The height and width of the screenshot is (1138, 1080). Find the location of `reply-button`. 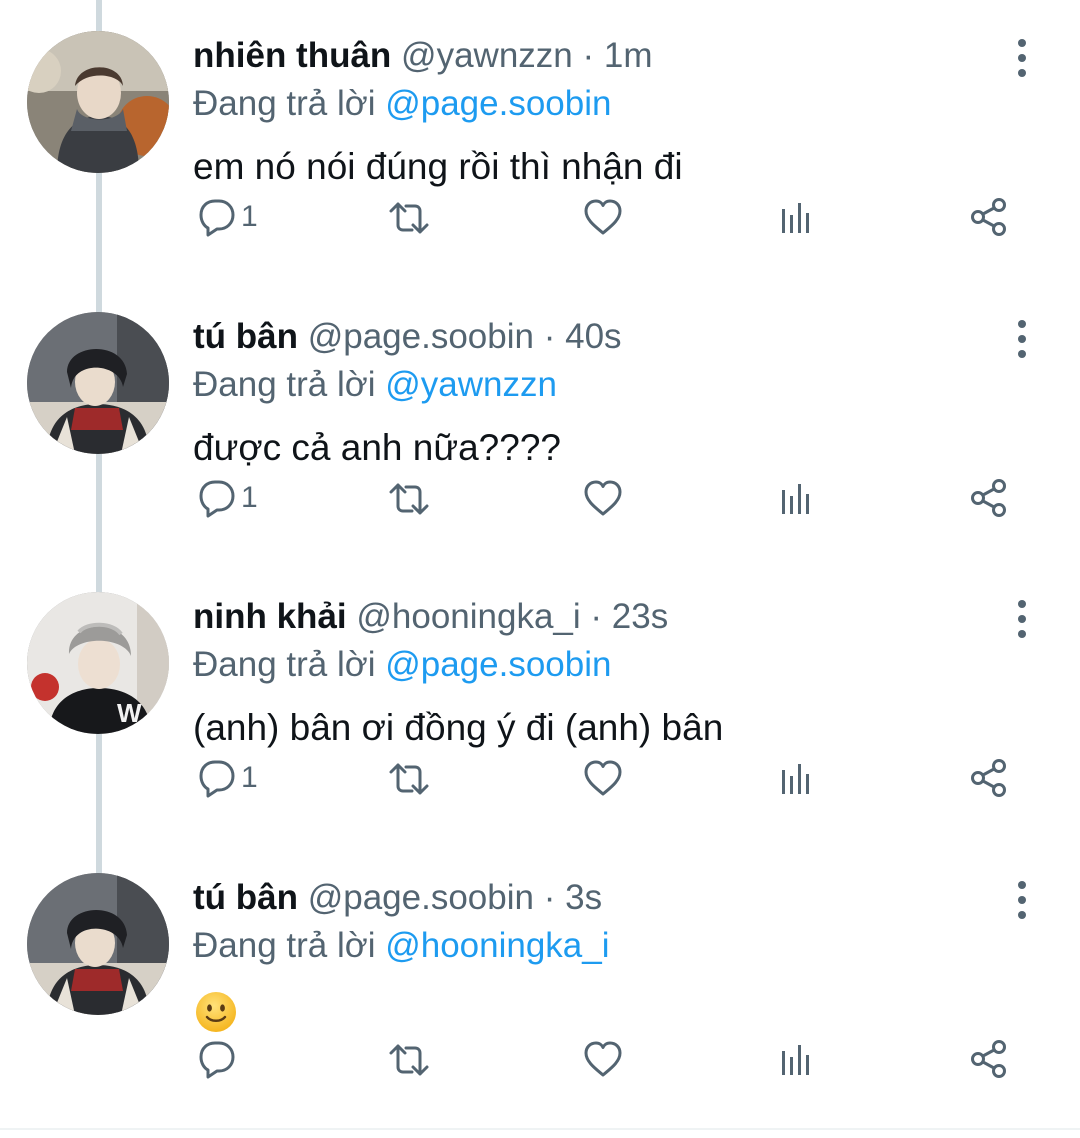

reply-button is located at coordinates (217, 1059).